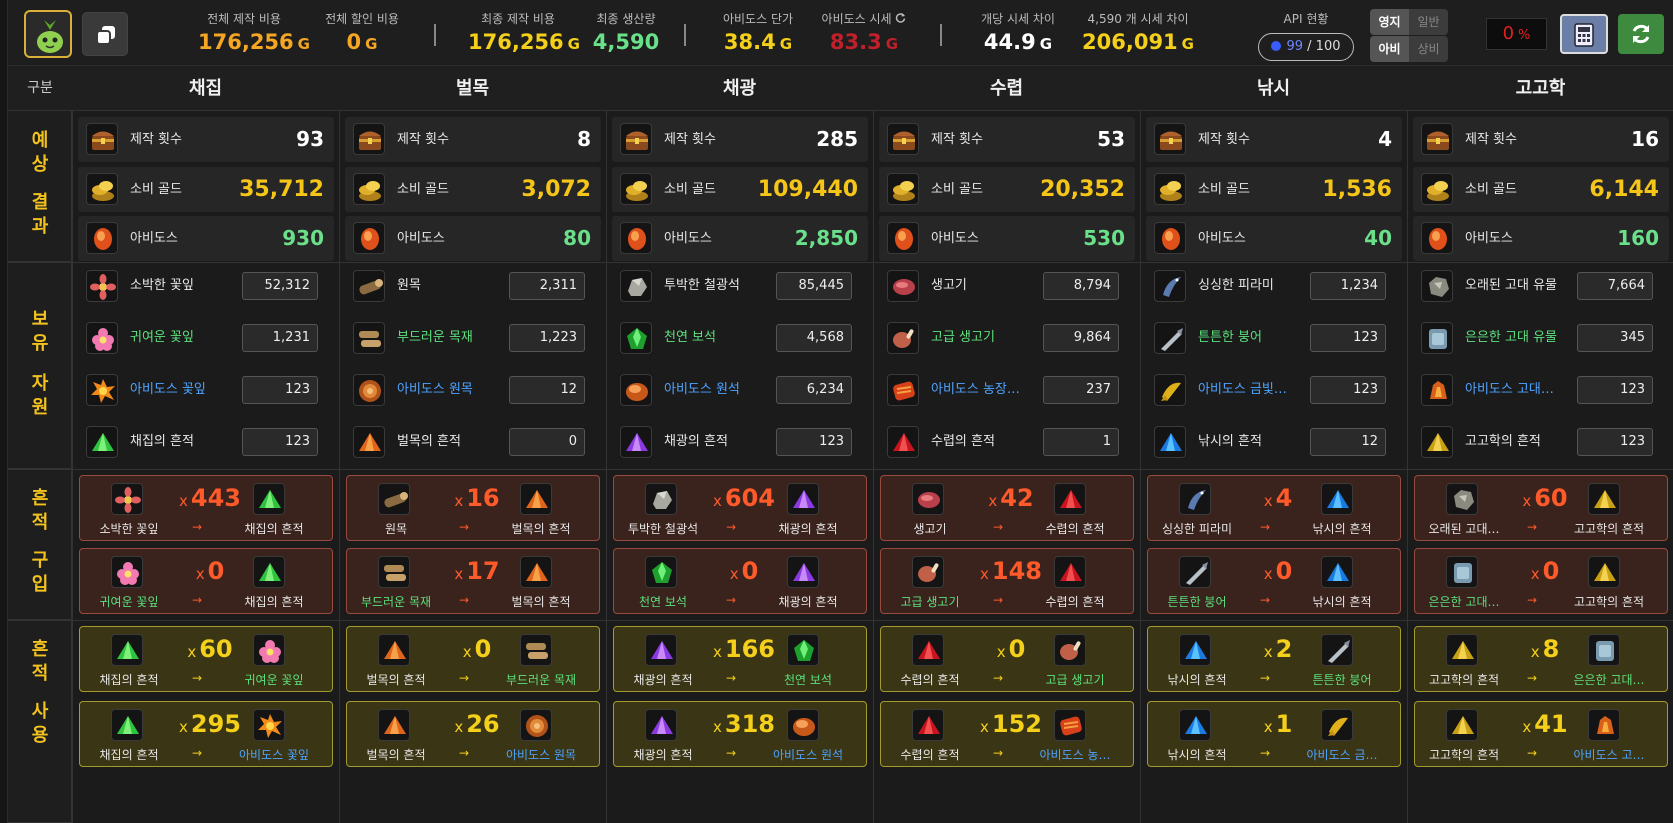  What do you see at coordinates (1389, 22) in the screenshot?
I see `toggle-option-territory: 영지` at bounding box center [1389, 22].